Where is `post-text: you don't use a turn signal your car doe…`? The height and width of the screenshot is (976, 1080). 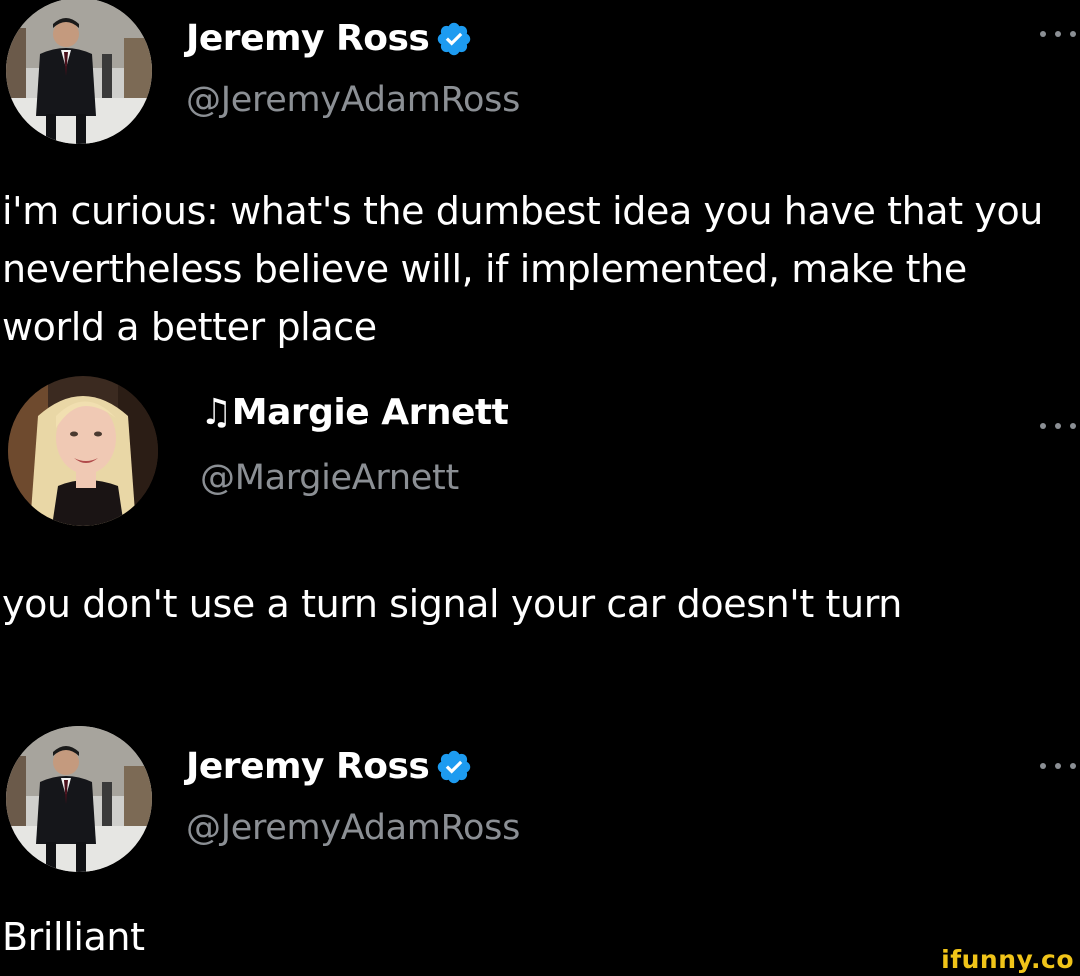
post-text: you don't use a turn signal your car doe… is located at coordinates (452, 604).